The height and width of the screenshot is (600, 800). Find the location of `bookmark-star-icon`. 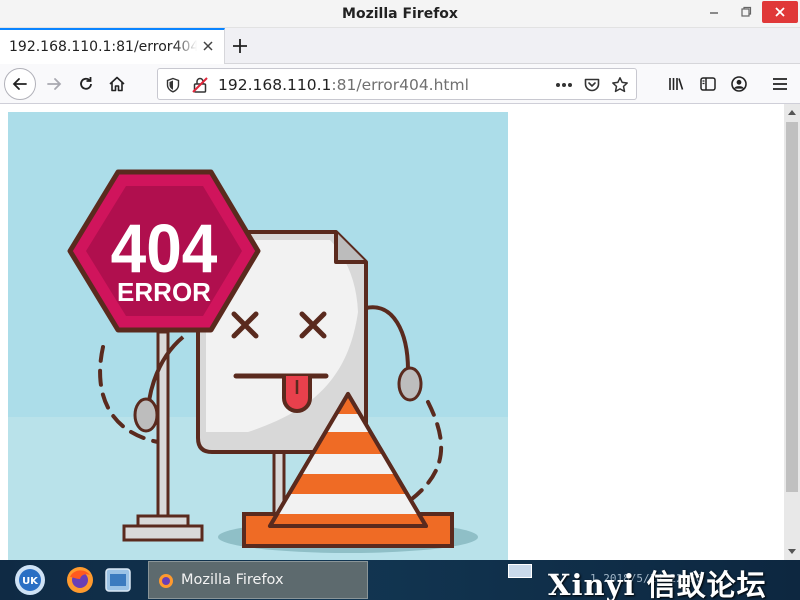

bookmark-star-icon is located at coordinates (620, 85).